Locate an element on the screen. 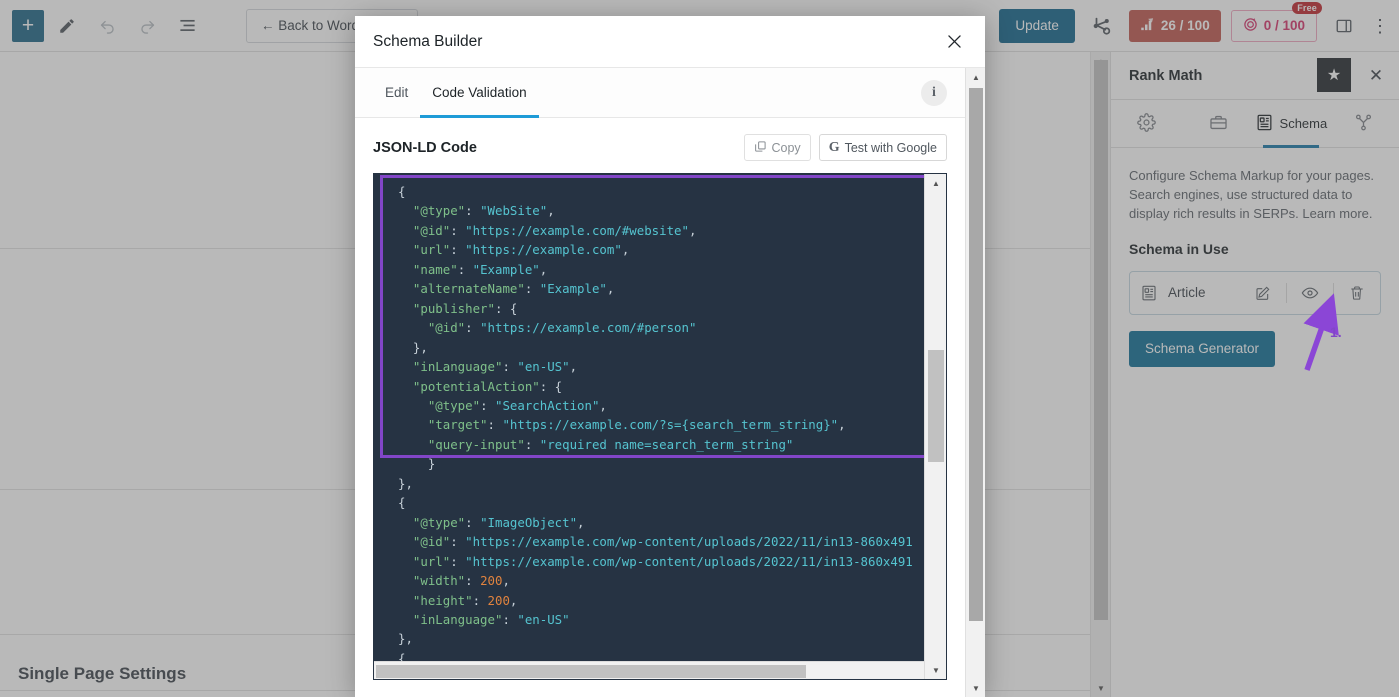 The width and height of the screenshot is (1399, 697). code-line: } is located at coordinates (431, 464).